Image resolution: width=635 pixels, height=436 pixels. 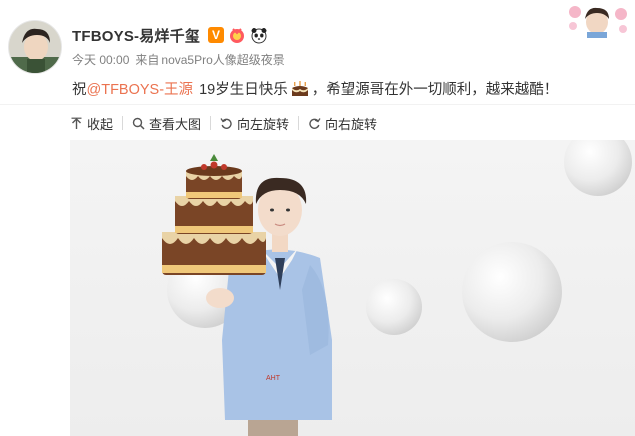 What do you see at coordinates (597, 20) in the screenshot?
I see `top-right-photo` at bounding box center [597, 20].